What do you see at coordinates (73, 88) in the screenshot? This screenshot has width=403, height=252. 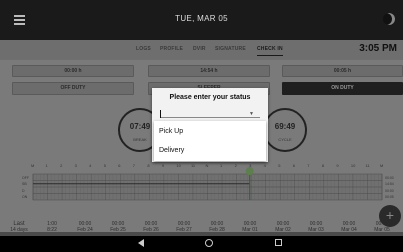 I see `off-duty-button: OFF DUTY` at bounding box center [73, 88].